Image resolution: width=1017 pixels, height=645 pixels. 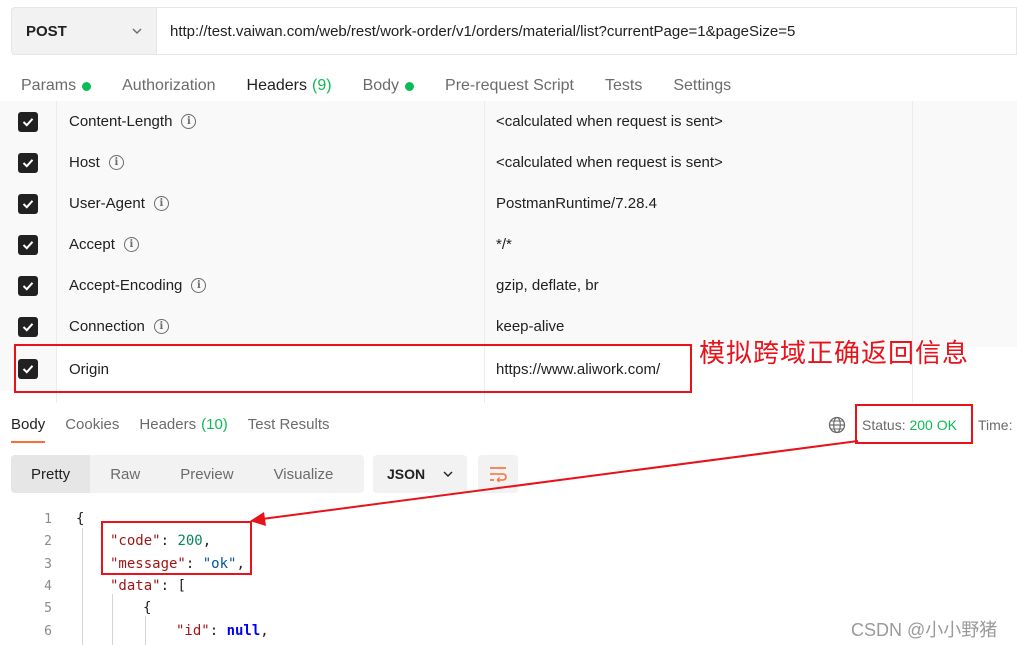 I want to click on watermark: CSDN @小小野猪, so click(x=924, y=630).